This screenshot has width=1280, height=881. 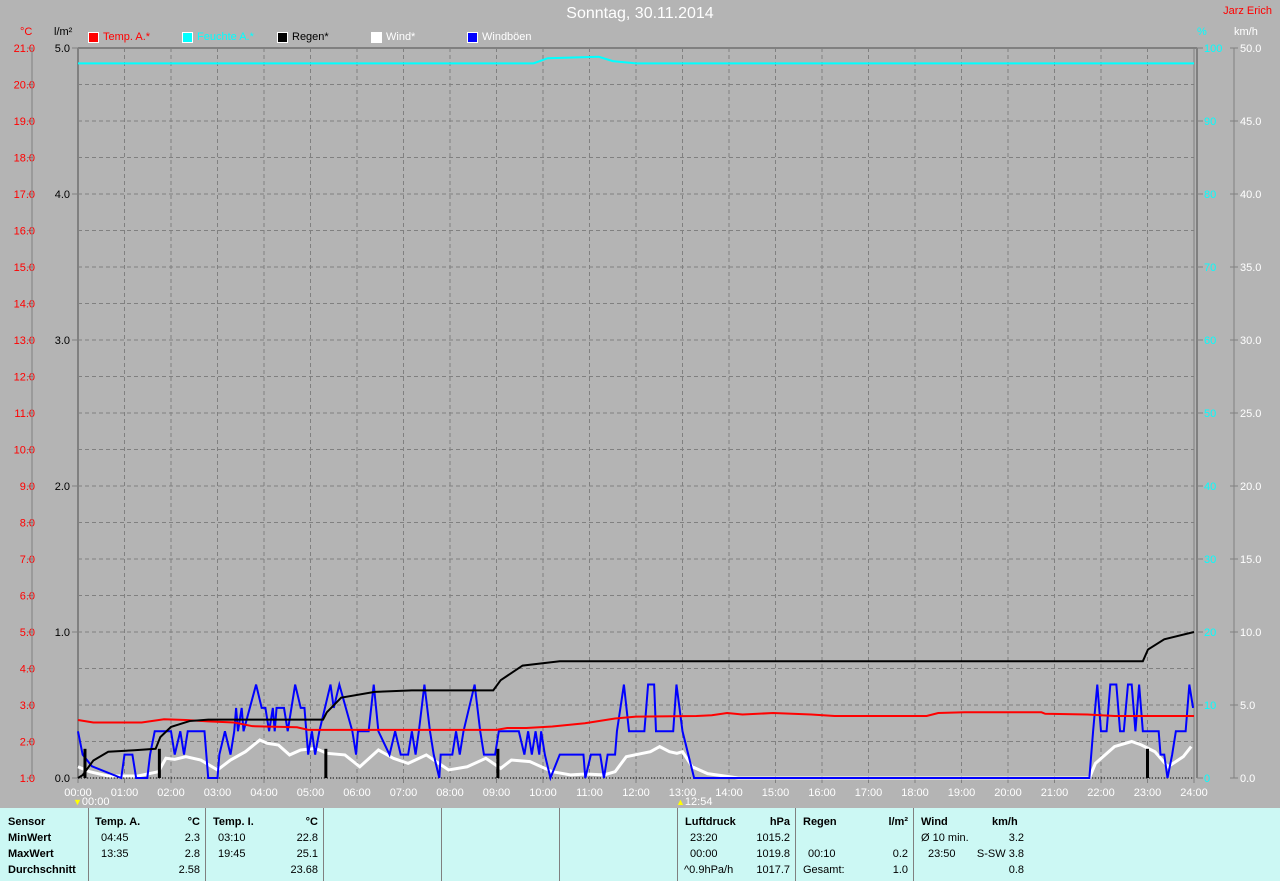 What do you see at coordinates (232, 838) in the screenshot?
I see `min-time: 03:10` at bounding box center [232, 838].